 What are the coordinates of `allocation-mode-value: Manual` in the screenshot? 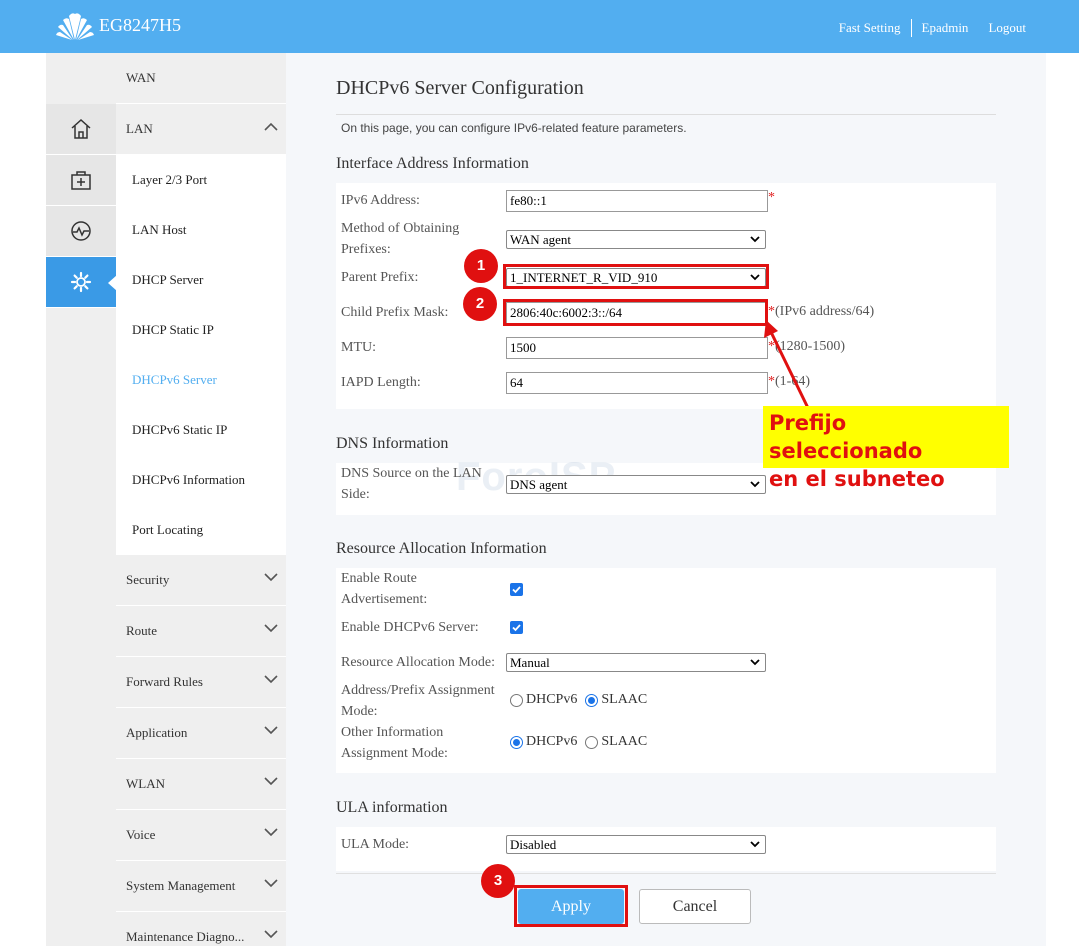 It's located at (530, 662).